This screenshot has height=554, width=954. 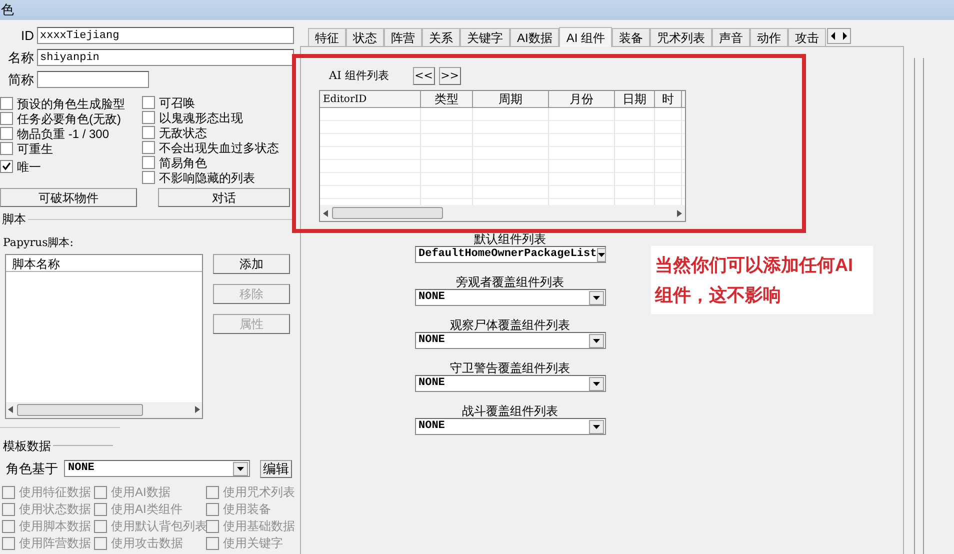 I want to click on checkbox-label: 使用状态数据, so click(x=55, y=509).